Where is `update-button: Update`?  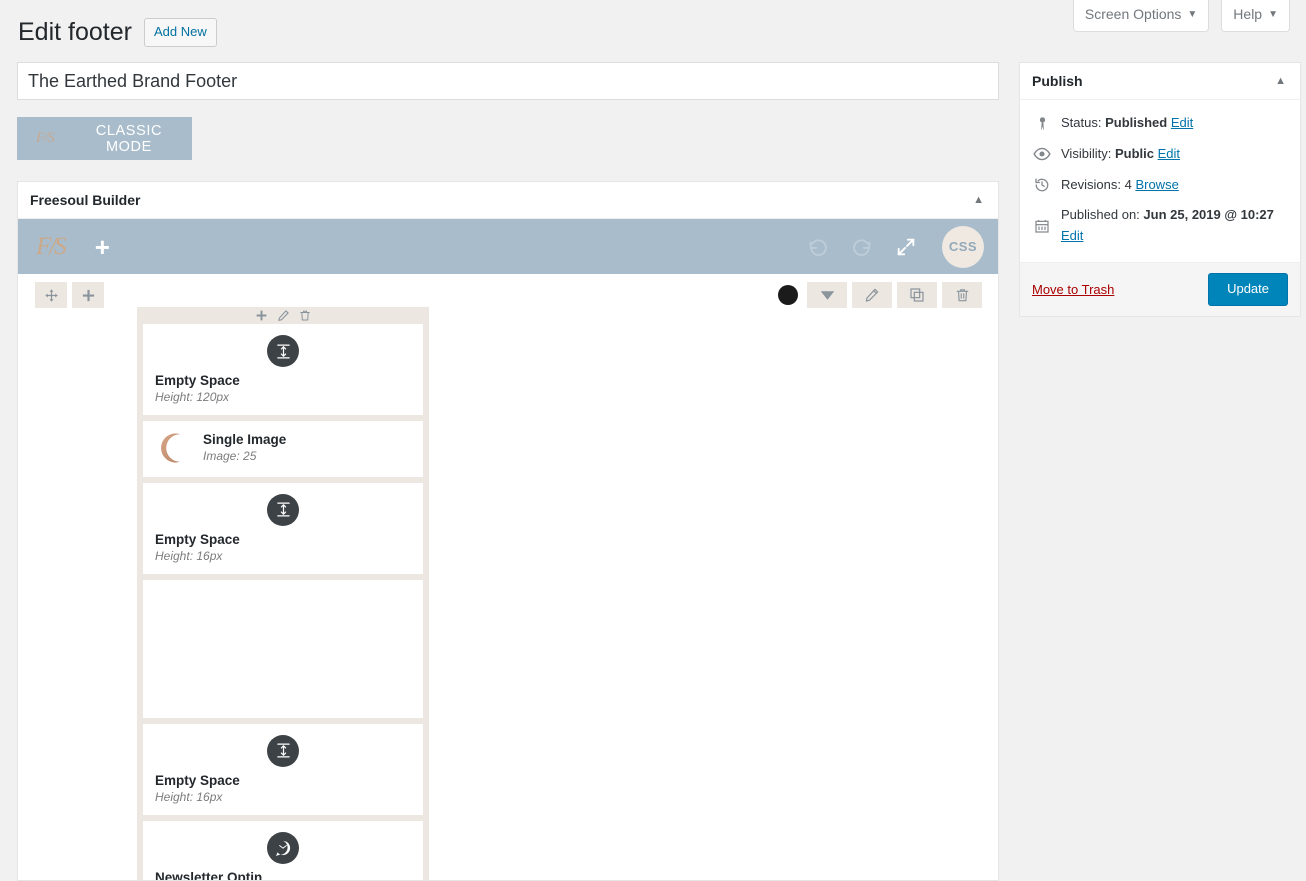
update-button: Update is located at coordinates (1248, 289).